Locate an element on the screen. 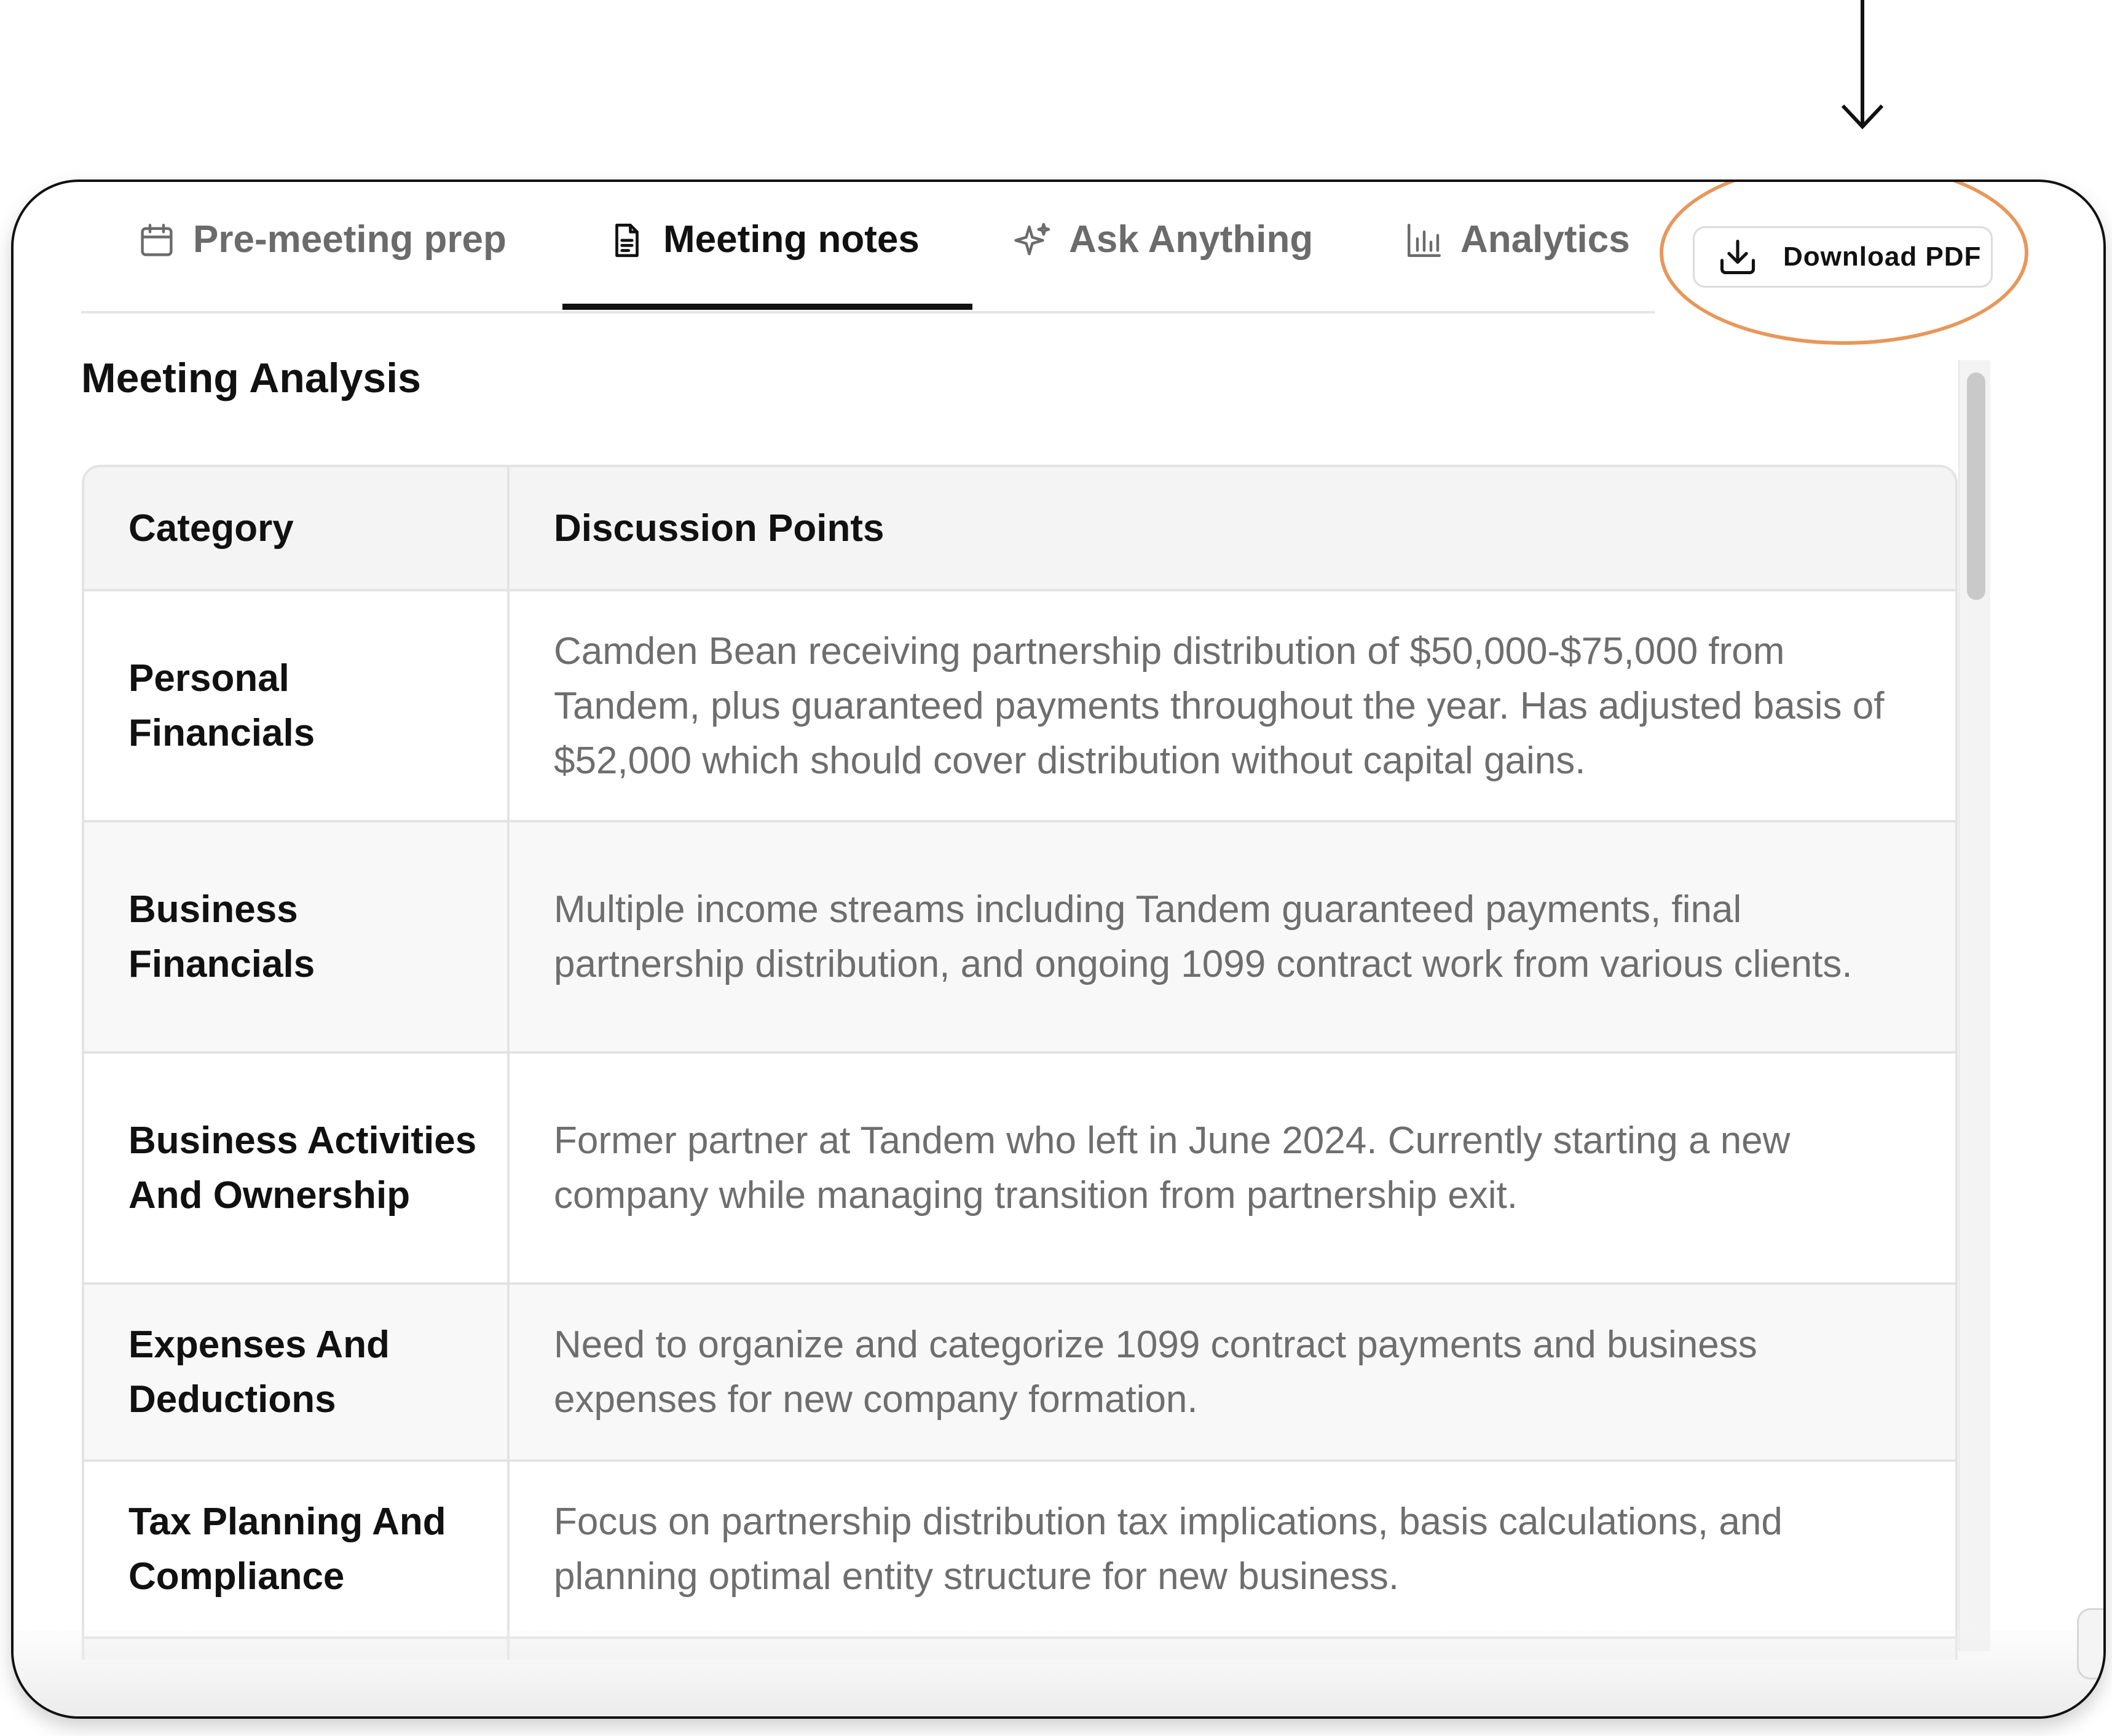  annotation-arrow-icon is located at coordinates (1862, 65).